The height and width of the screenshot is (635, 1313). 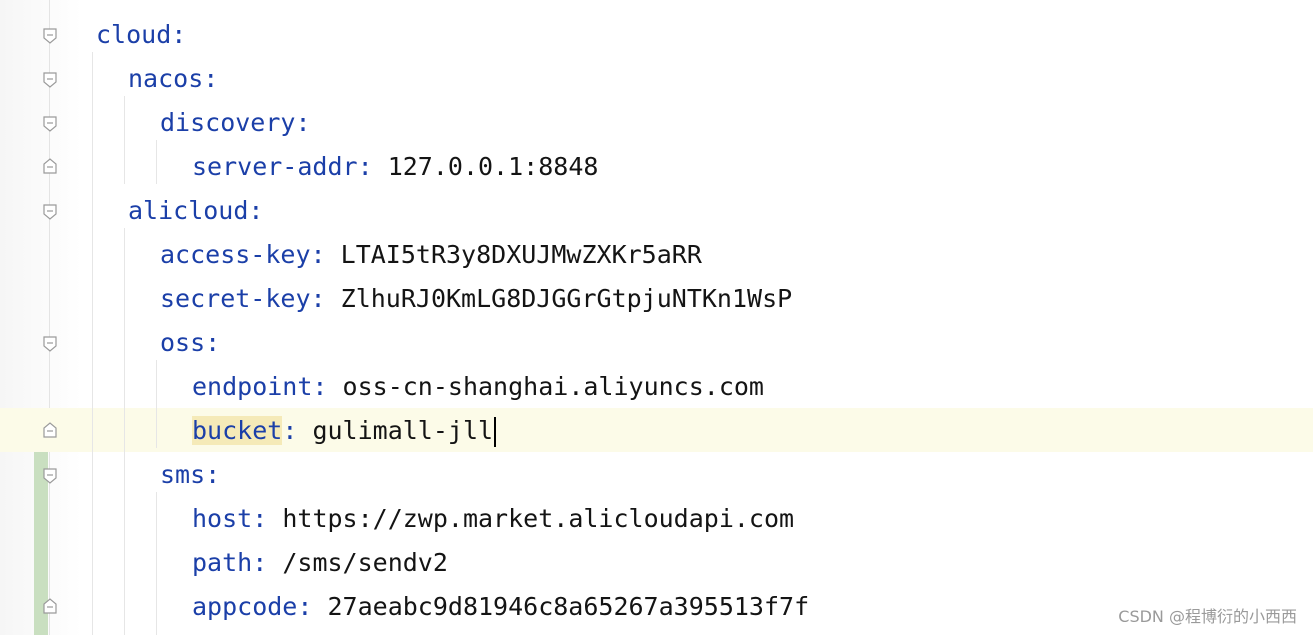 I want to click on code-line: cloud:, so click(x=141, y=35).